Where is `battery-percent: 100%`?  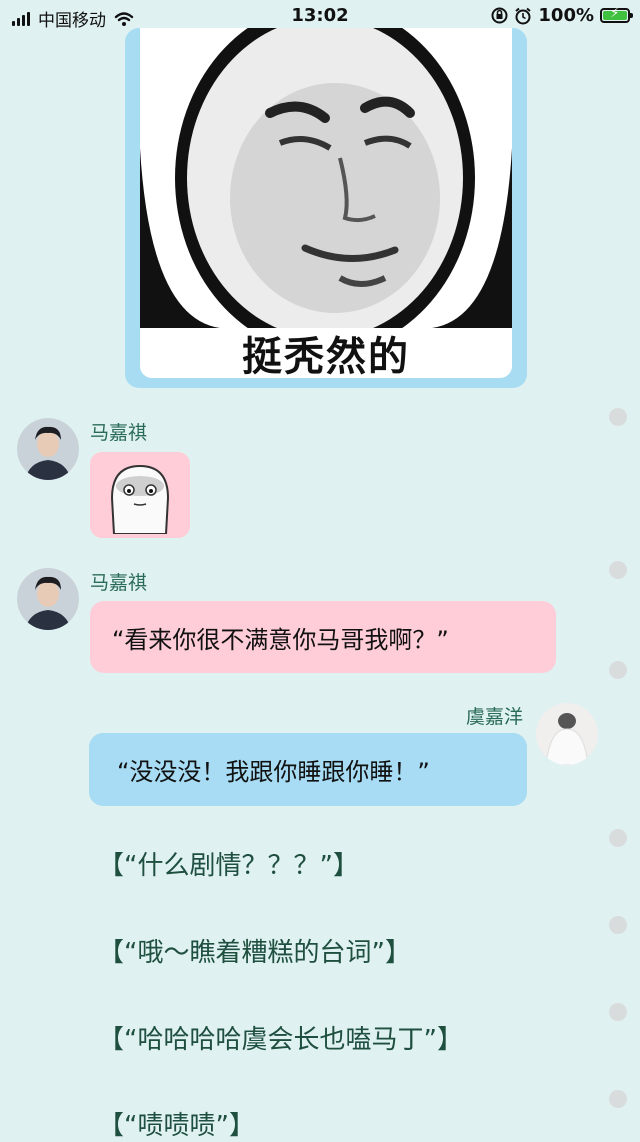 battery-percent: 100% is located at coordinates (566, 15).